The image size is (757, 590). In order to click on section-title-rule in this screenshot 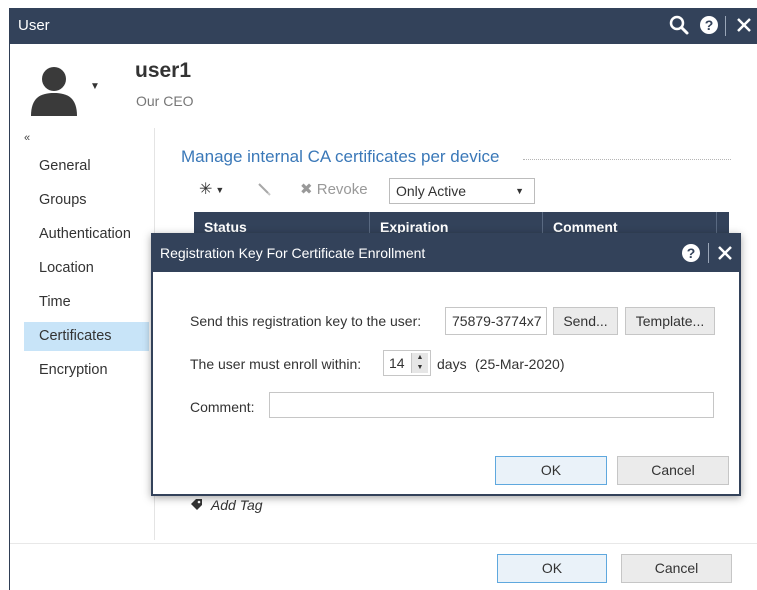, I will do `click(627, 159)`.